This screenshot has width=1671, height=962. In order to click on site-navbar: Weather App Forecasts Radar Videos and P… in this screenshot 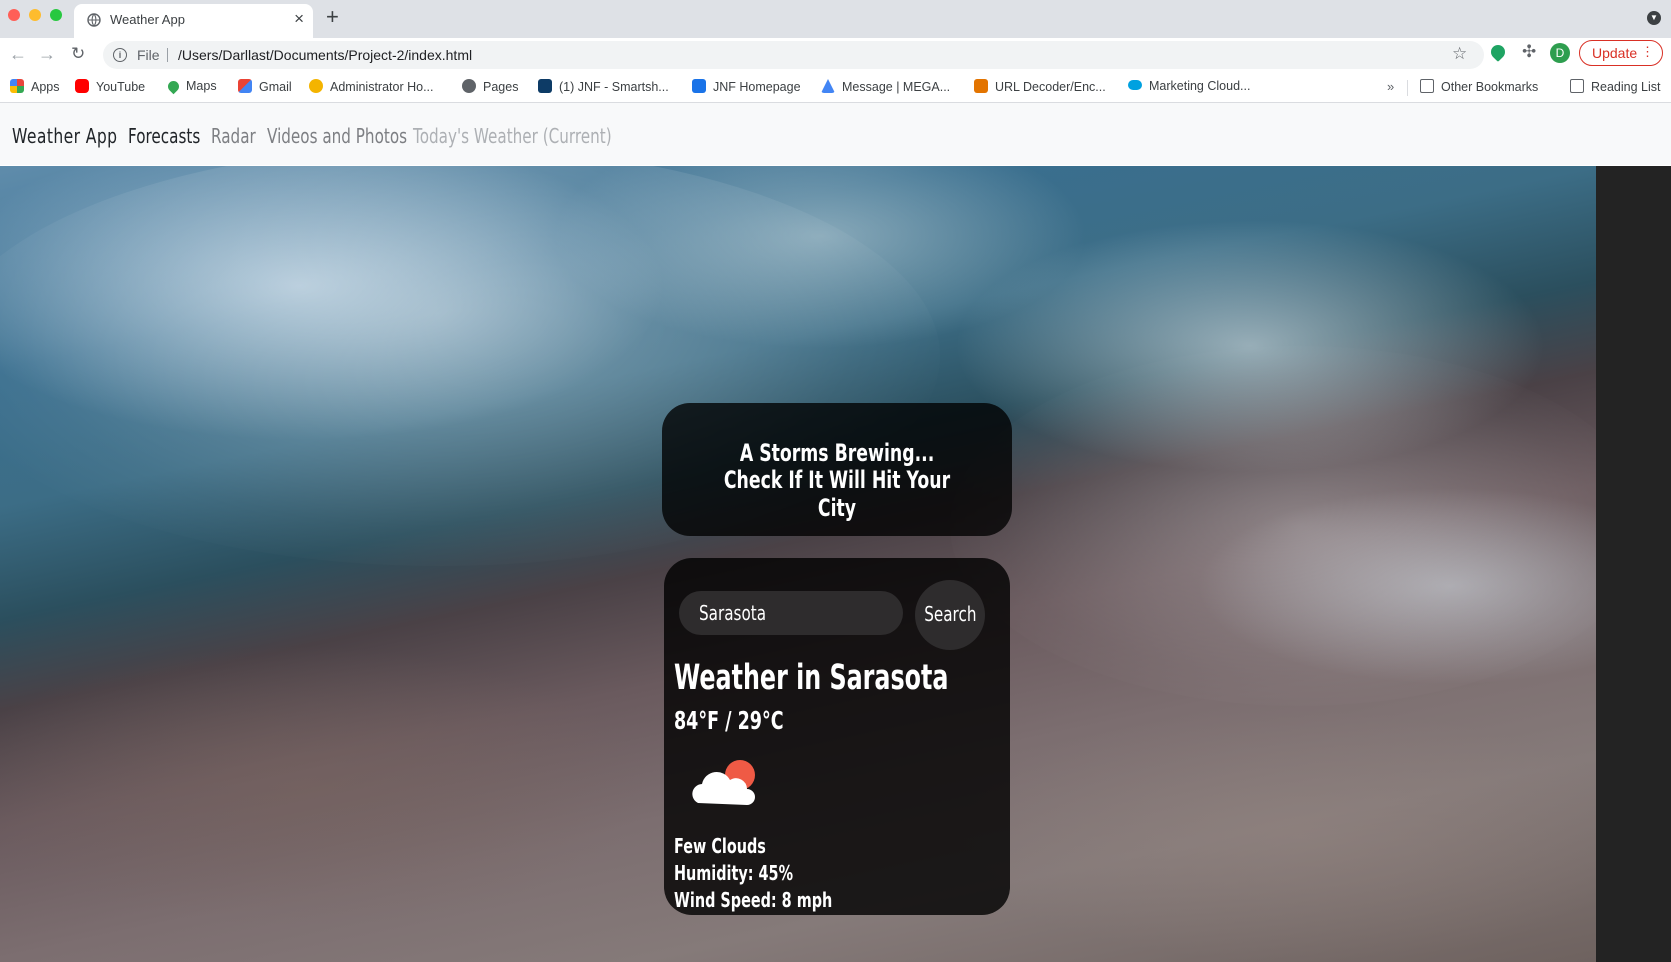, I will do `click(835, 134)`.